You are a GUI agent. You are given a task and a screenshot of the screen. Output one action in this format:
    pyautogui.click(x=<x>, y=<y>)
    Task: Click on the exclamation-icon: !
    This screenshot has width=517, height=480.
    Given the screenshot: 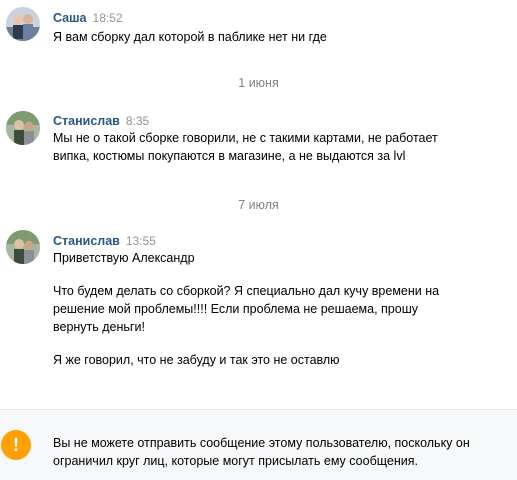 What is the action you would take?
    pyautogui.click(x=16, y=445)
    